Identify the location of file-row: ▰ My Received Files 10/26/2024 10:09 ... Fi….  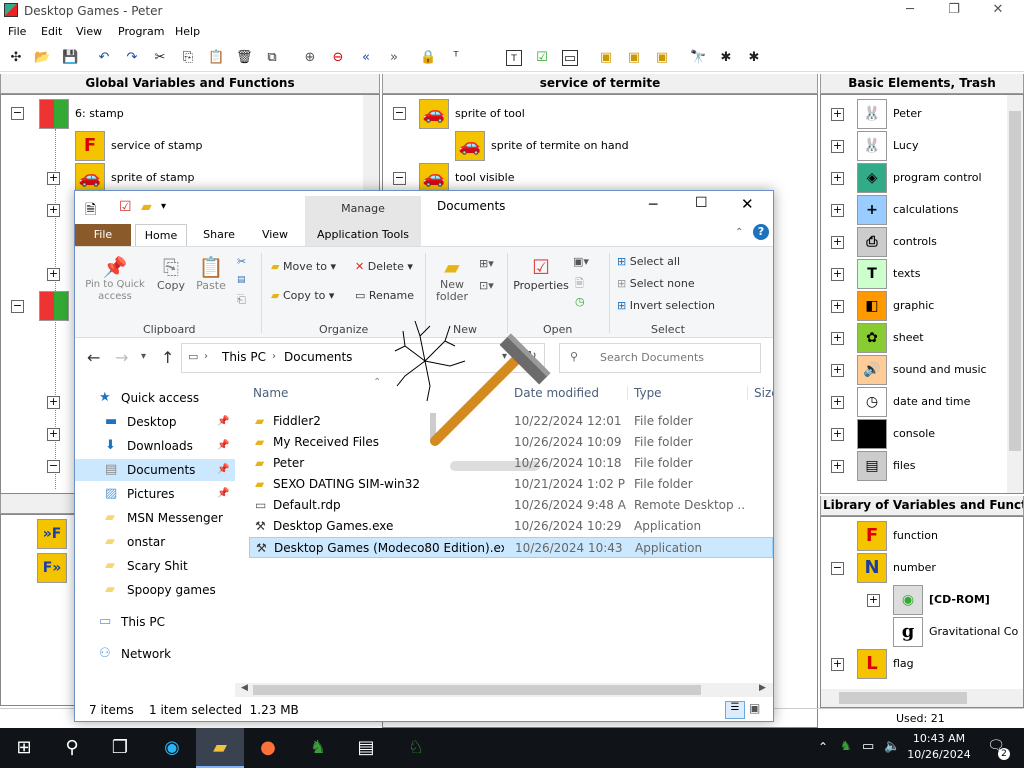
(511, 442).